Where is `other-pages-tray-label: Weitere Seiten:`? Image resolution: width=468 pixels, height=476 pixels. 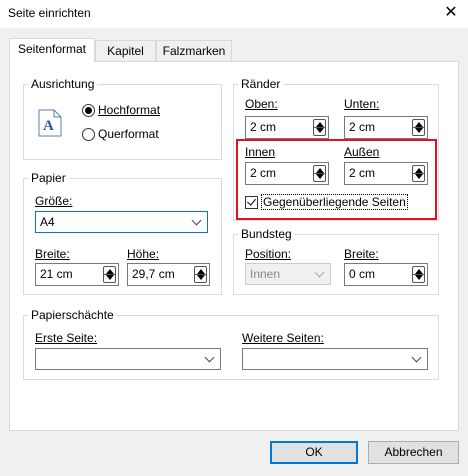
other-pages-tray-label: Weitere Seiten: is located at coordinates (283, 338).